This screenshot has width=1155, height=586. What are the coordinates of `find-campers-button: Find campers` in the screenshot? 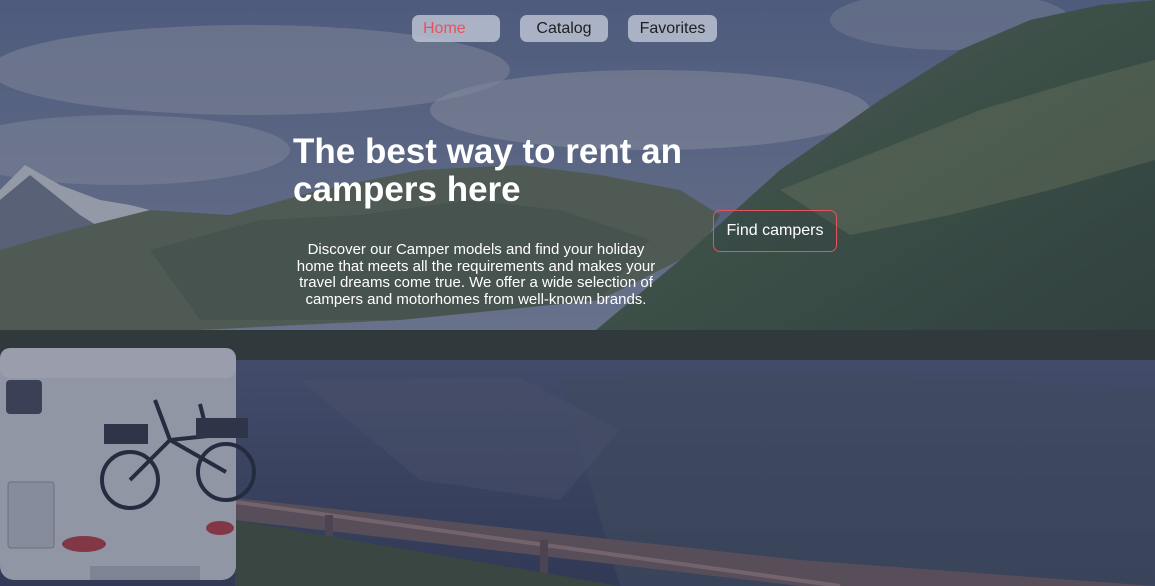 It's located at (775, 231).